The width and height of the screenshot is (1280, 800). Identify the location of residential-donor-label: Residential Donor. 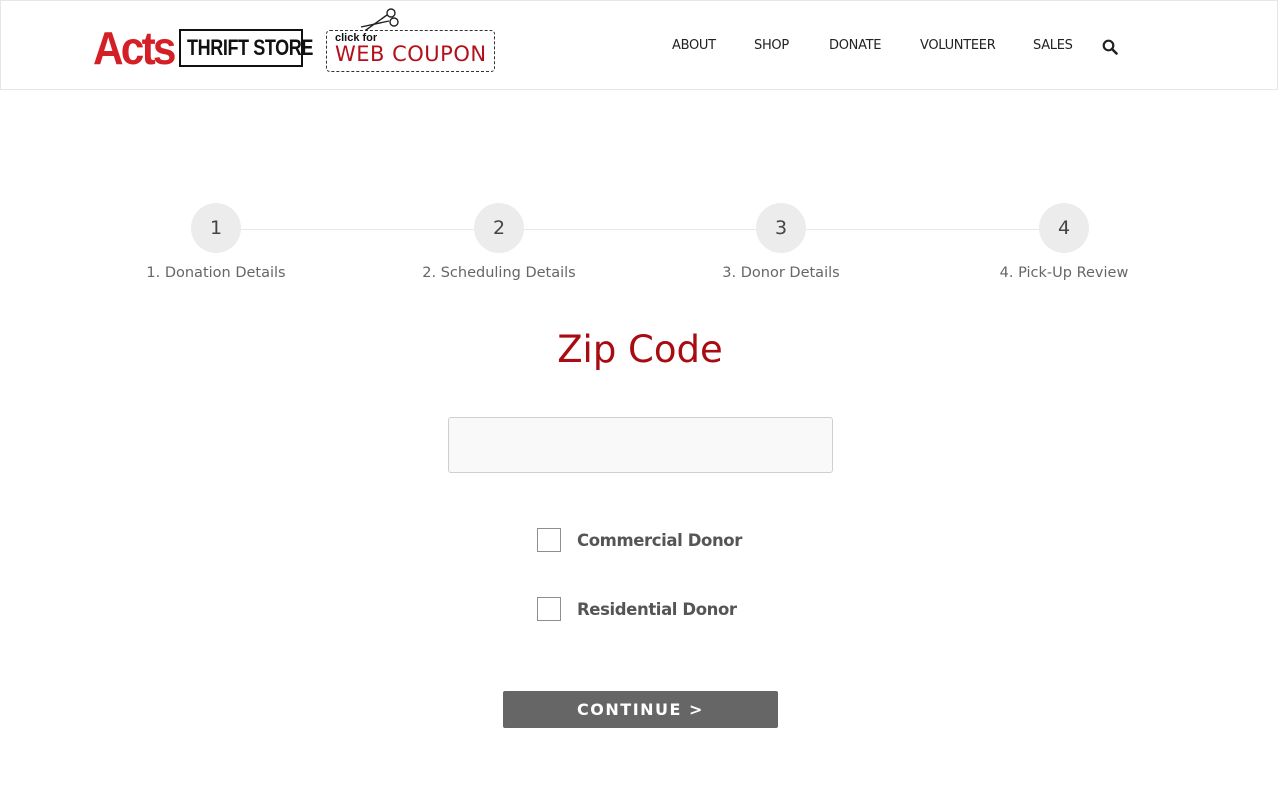
(657, 609).